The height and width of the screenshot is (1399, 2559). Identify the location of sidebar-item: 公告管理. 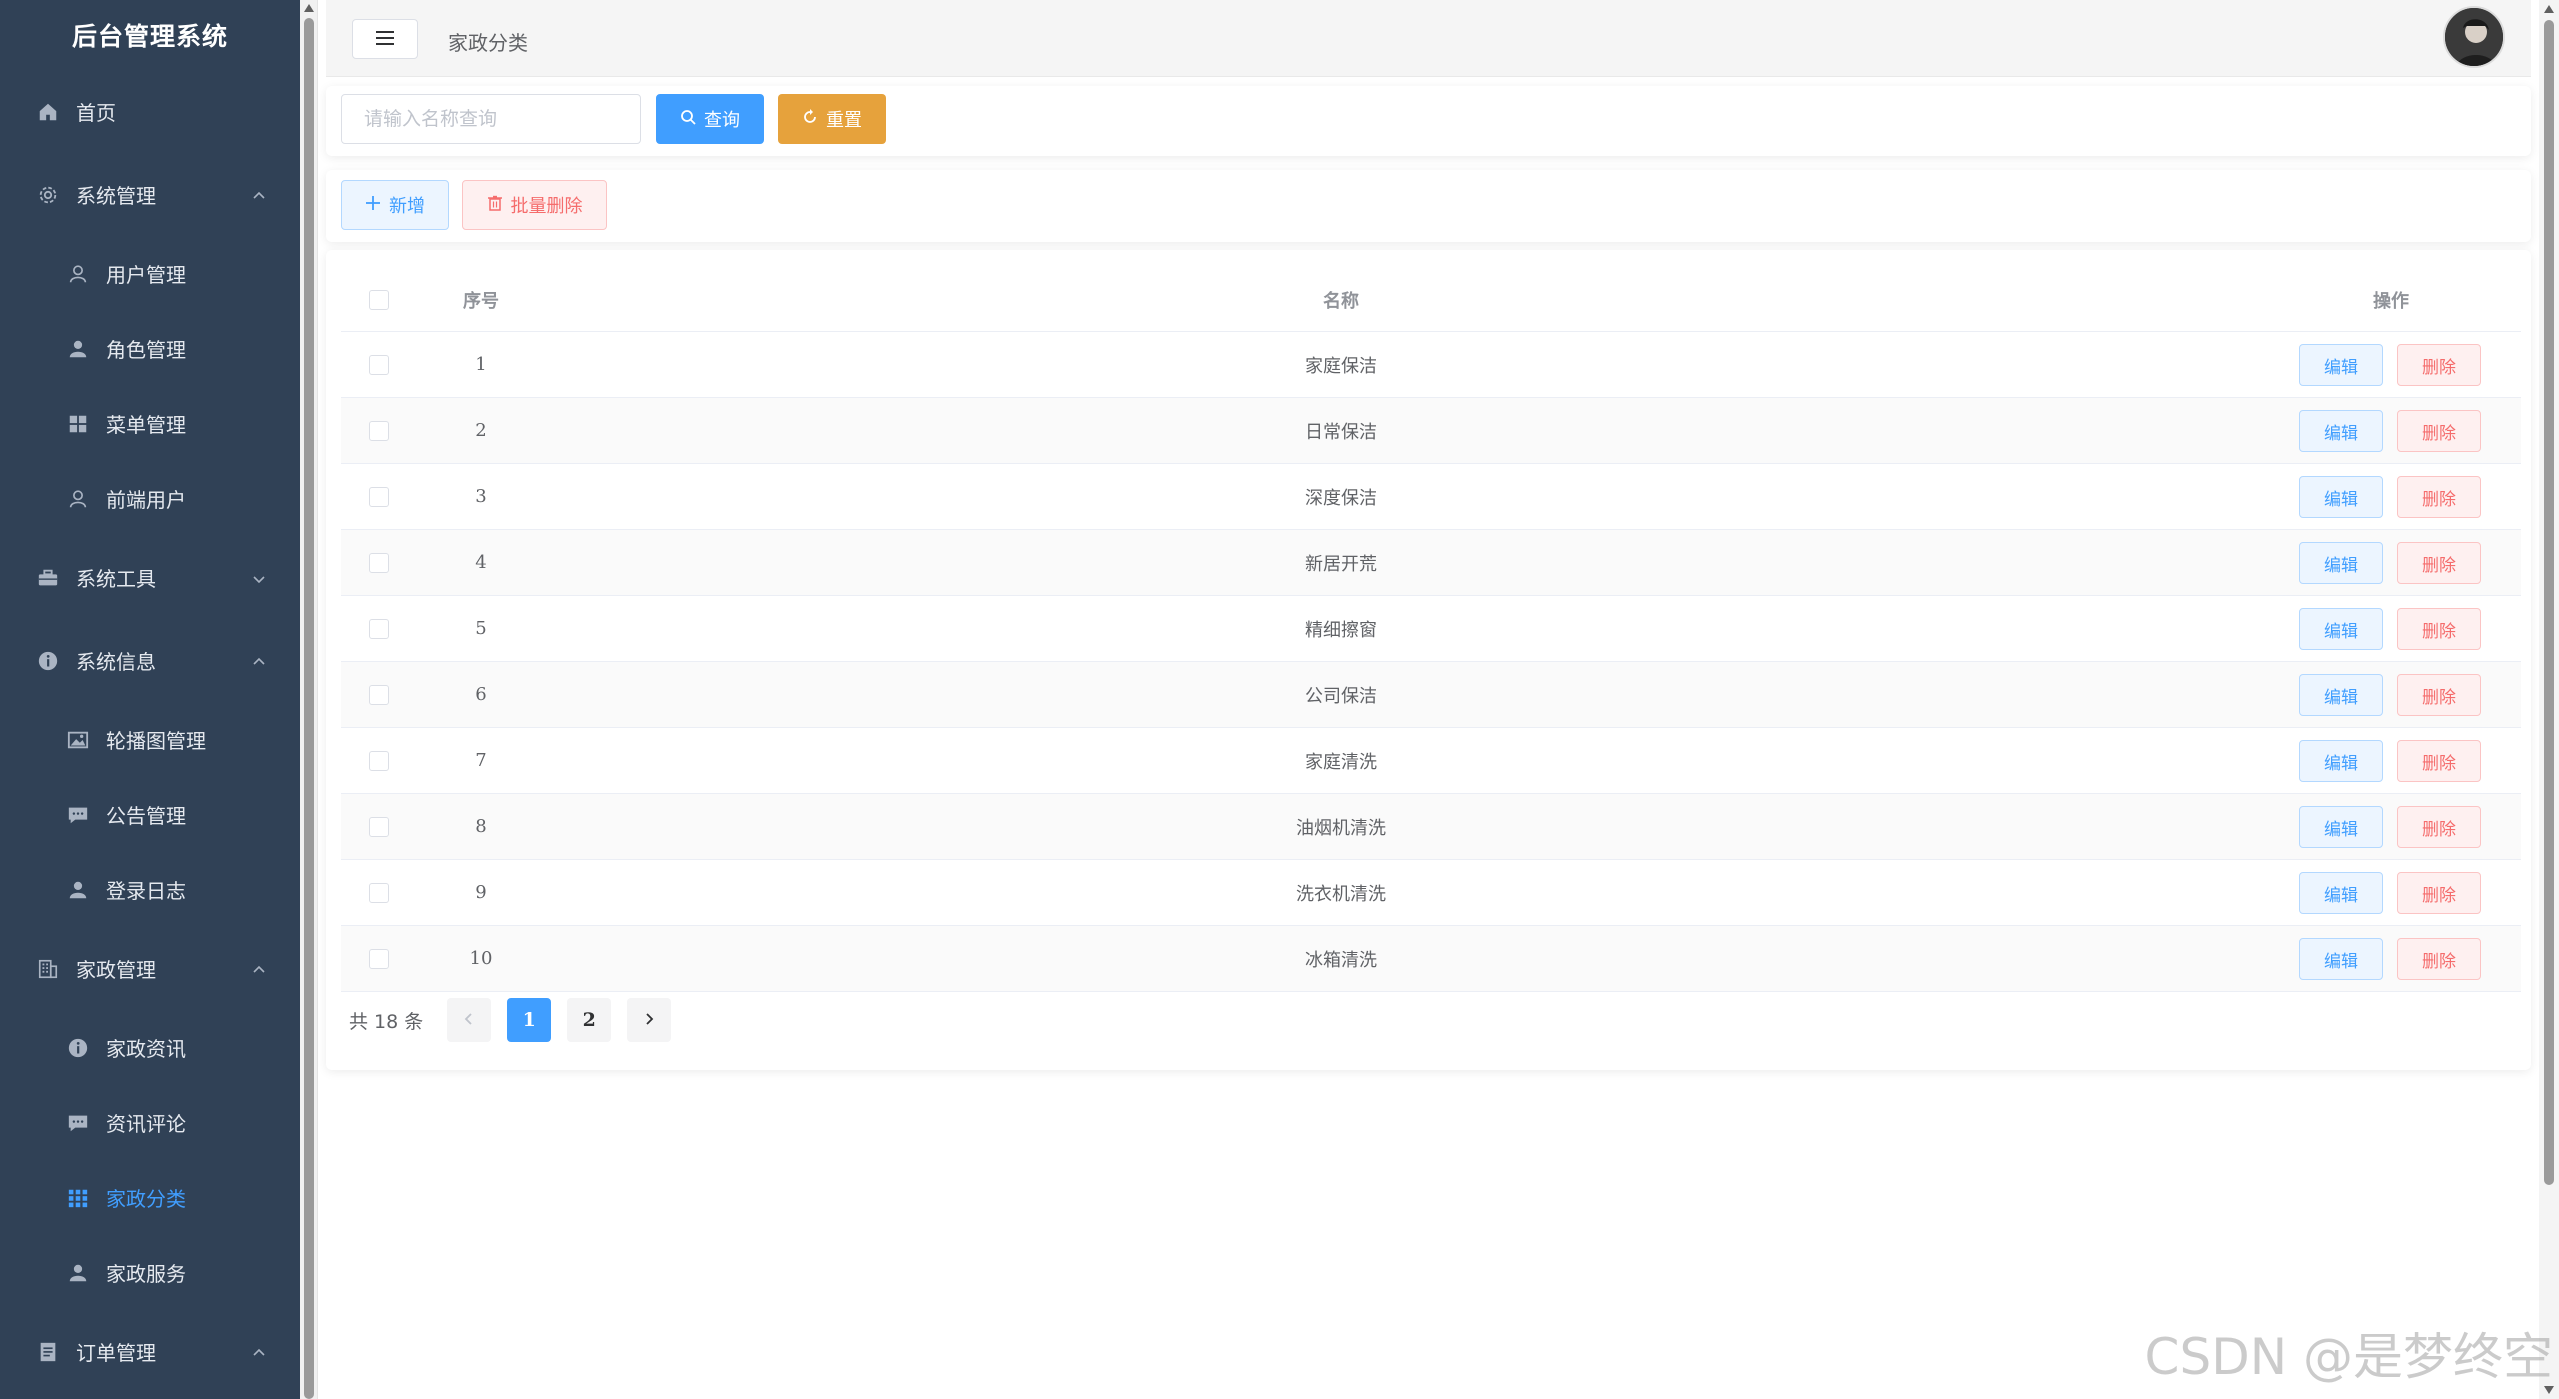
(150, 814).